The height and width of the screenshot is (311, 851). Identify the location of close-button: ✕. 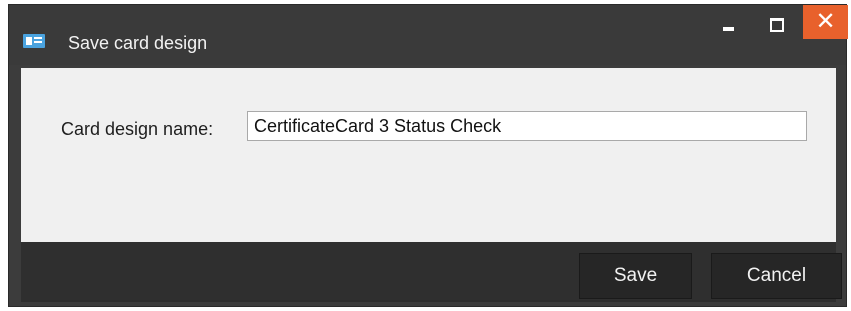
(825, 22).